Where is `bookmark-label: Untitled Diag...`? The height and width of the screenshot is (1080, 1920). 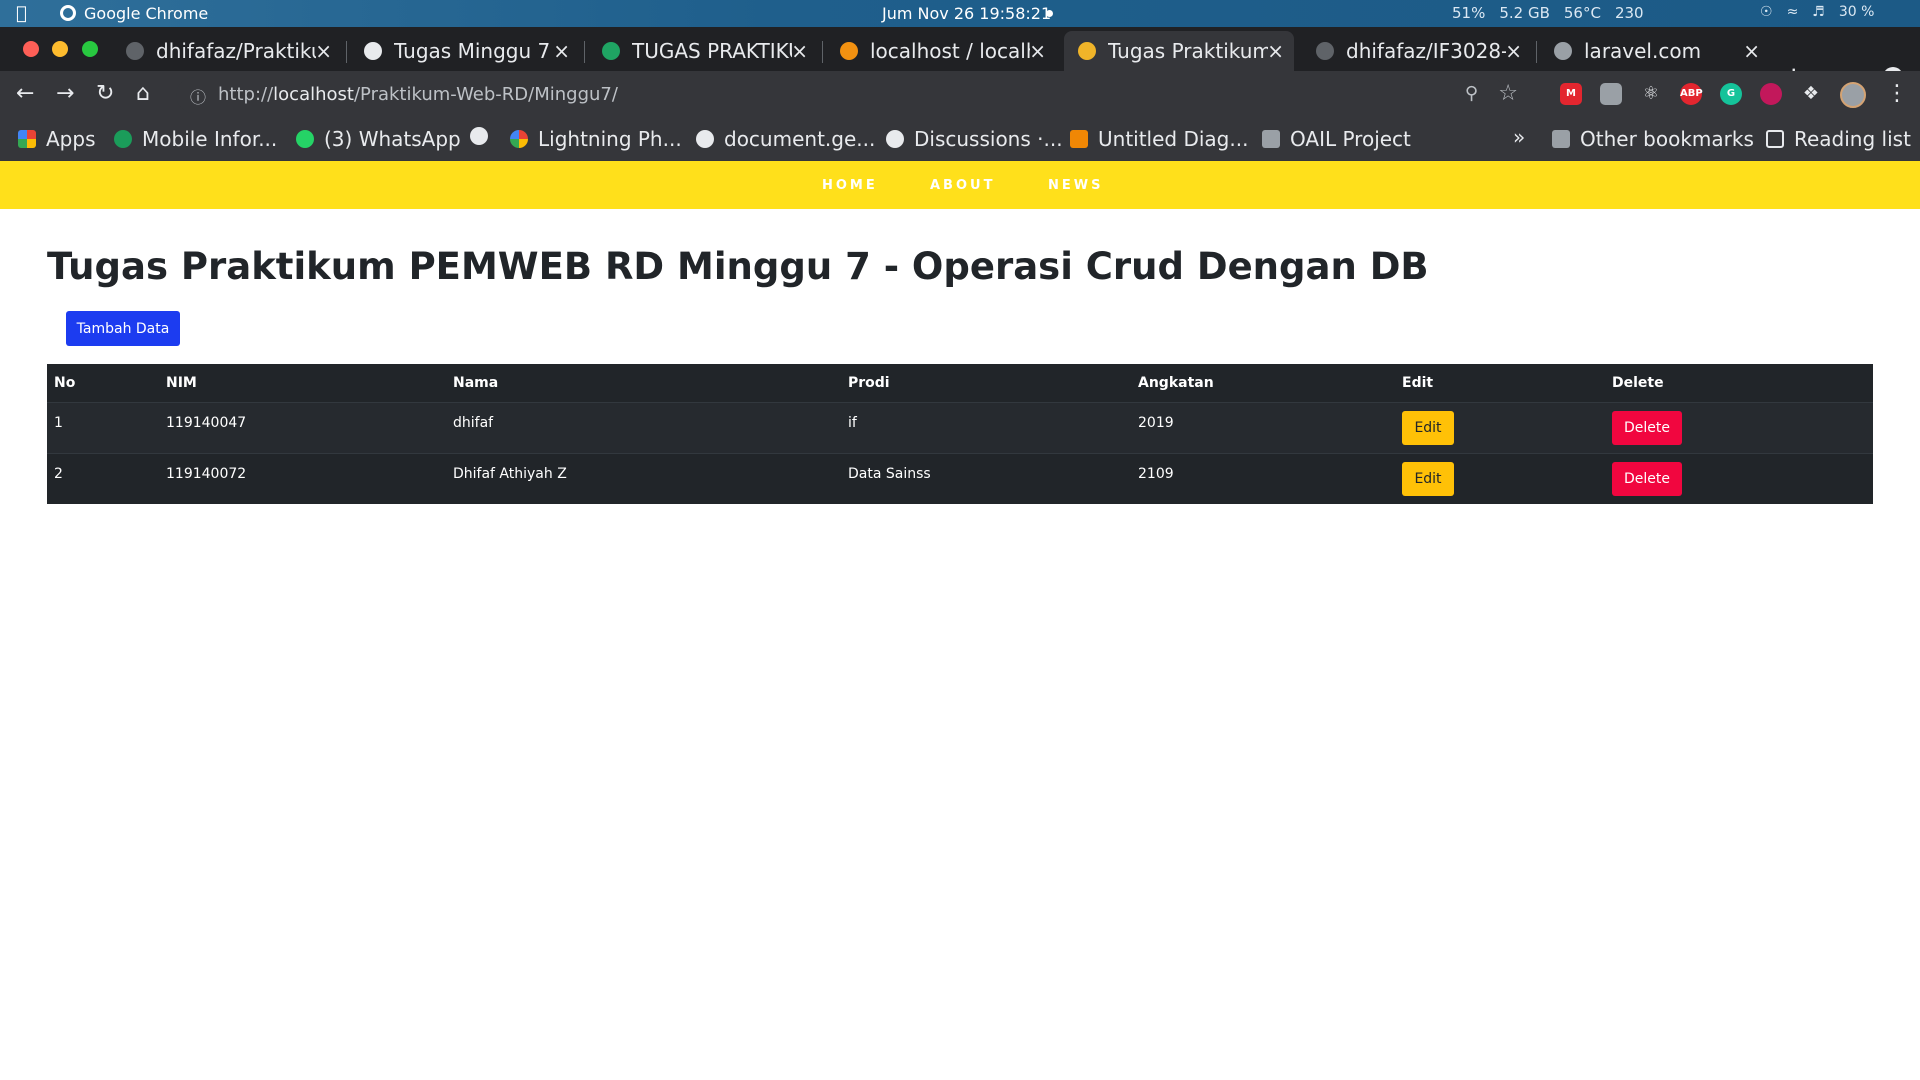 bookmark-label: Untitled Diag... is located at coordinates (1173, 139).